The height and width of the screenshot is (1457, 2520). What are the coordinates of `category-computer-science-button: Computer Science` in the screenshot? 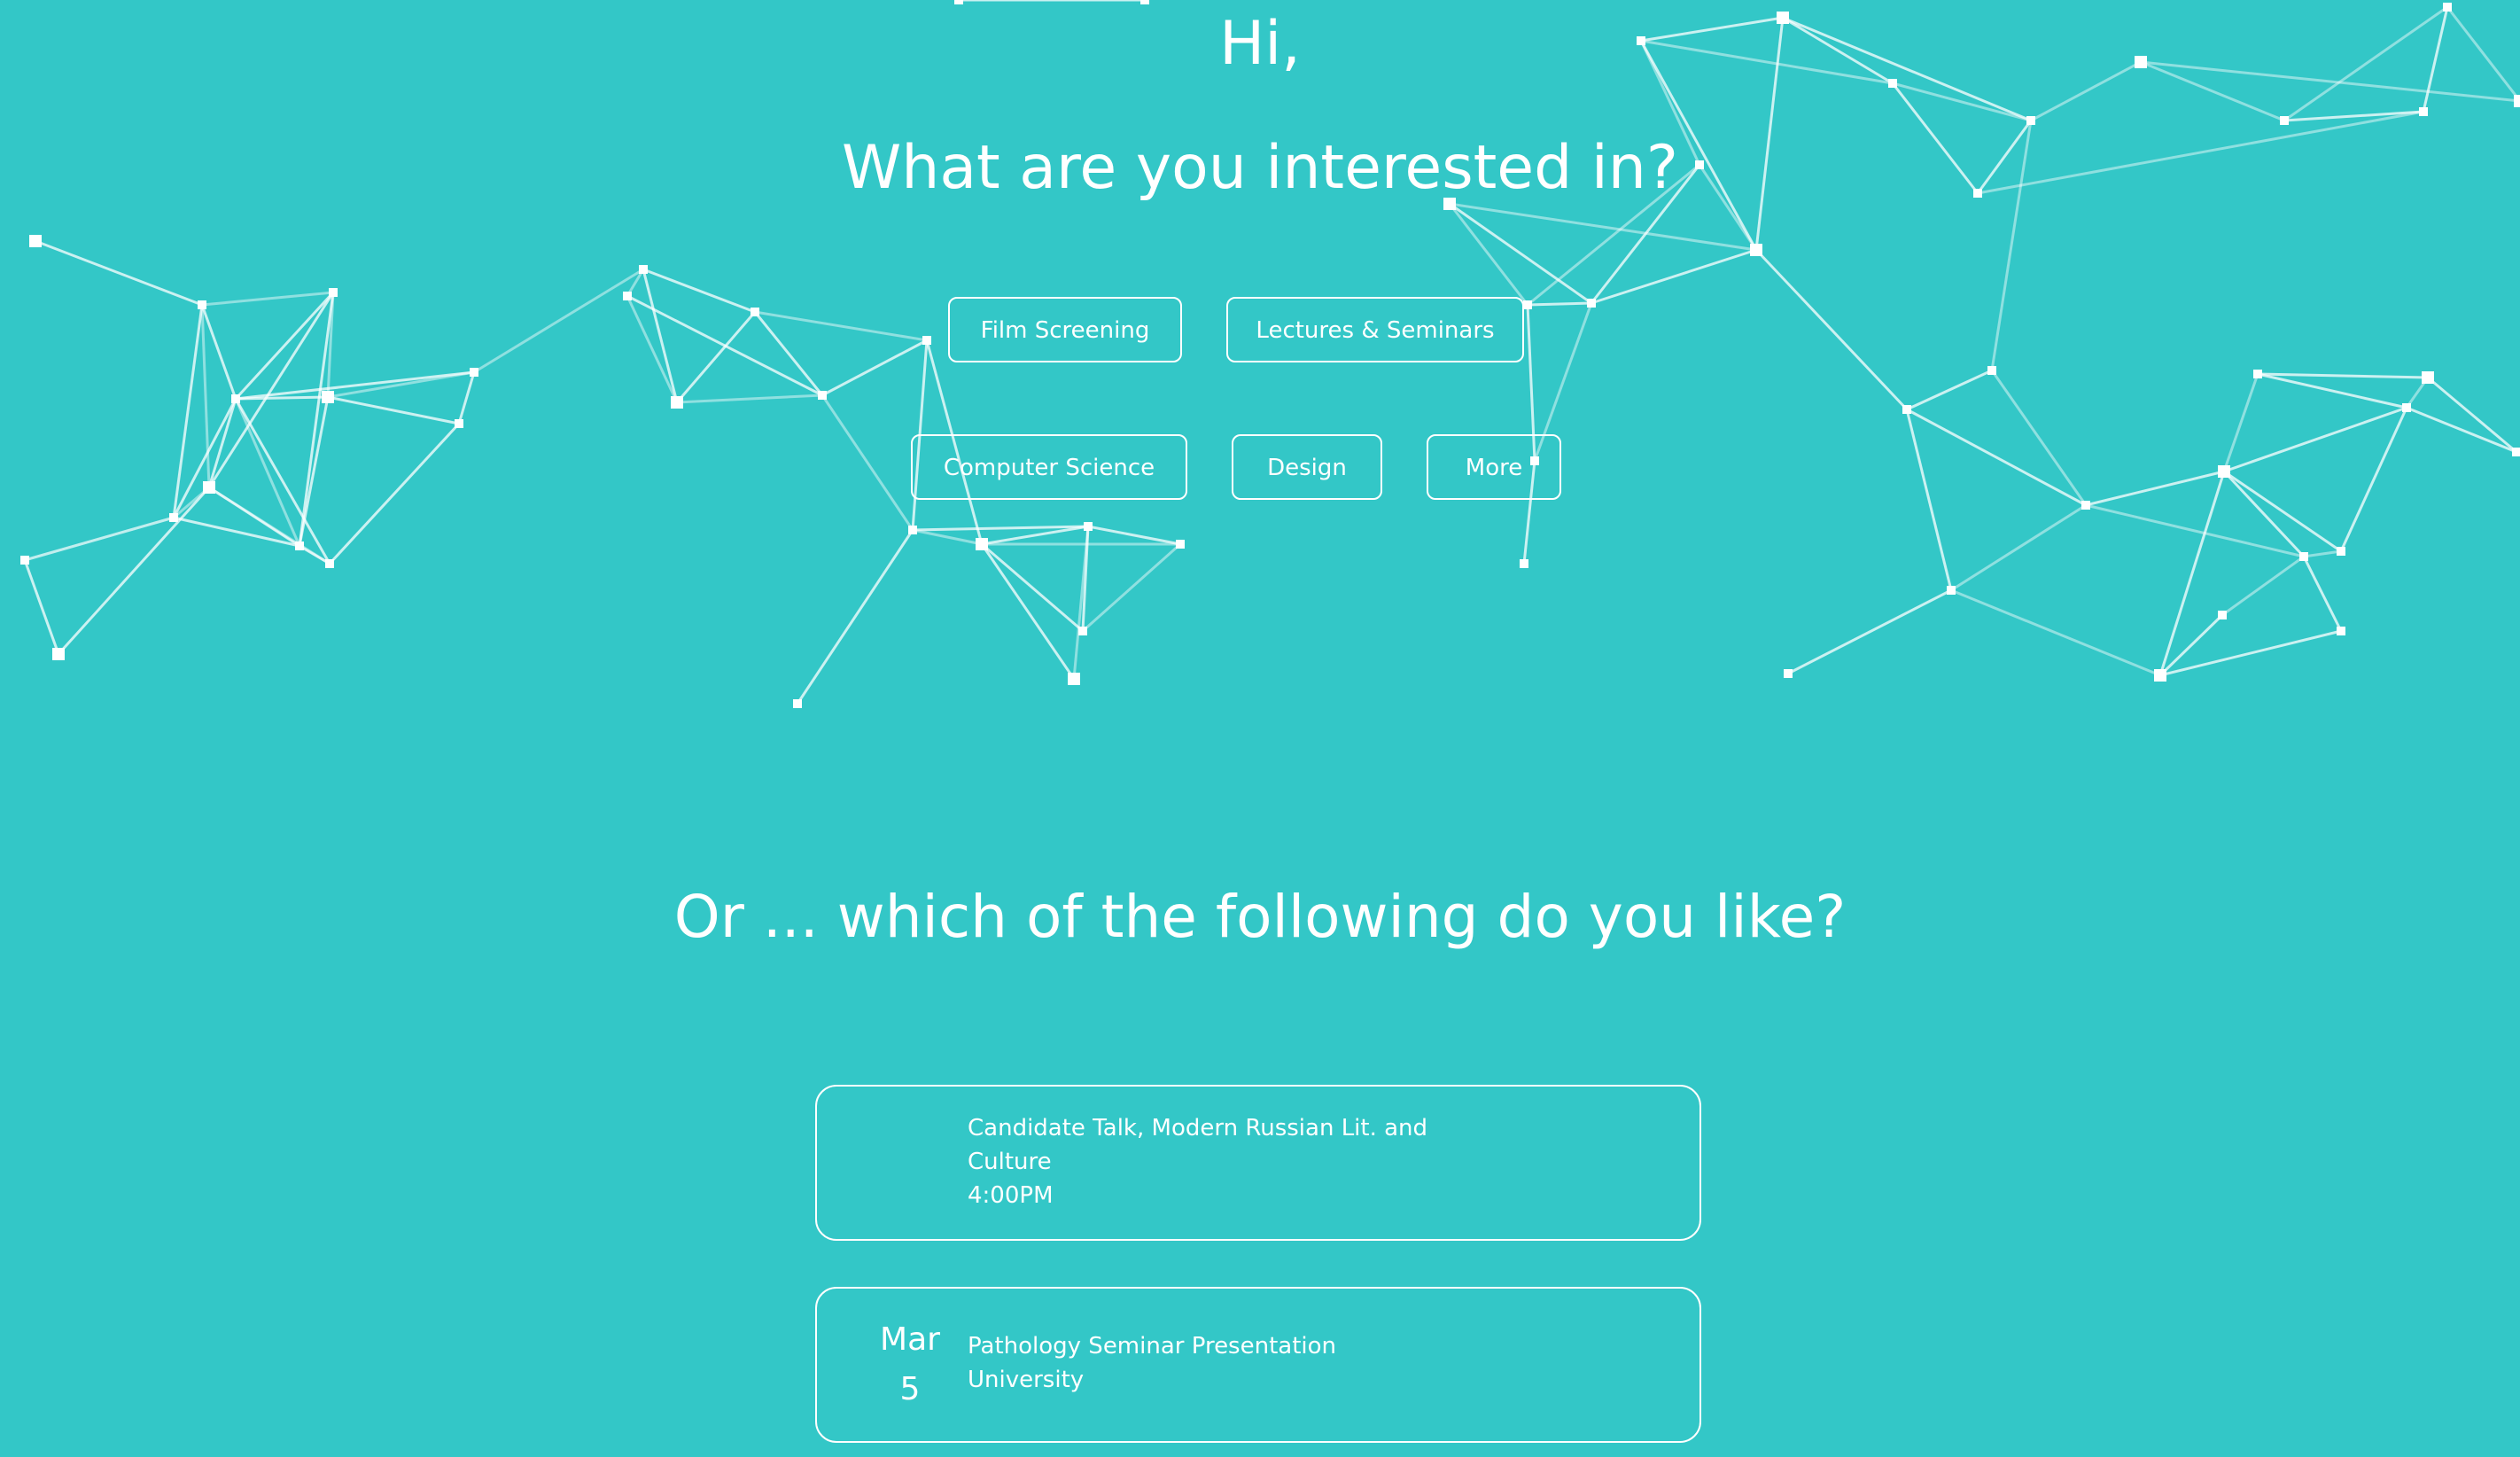 It's located at (1049, 467).